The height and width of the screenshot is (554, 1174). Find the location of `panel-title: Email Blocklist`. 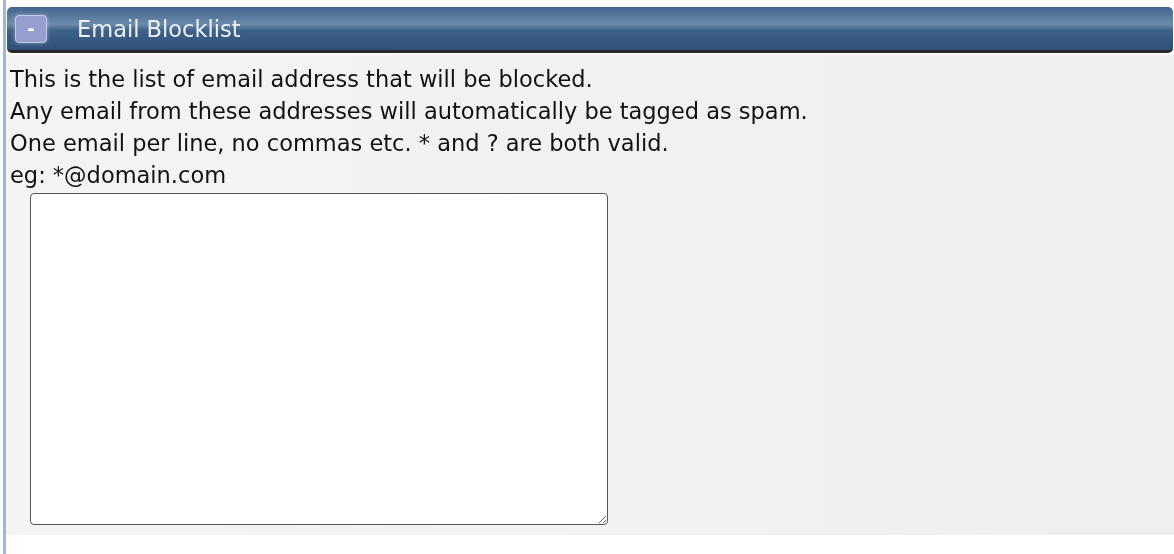

panel-title: Email Blocklist is located at coordinates (159, 28).